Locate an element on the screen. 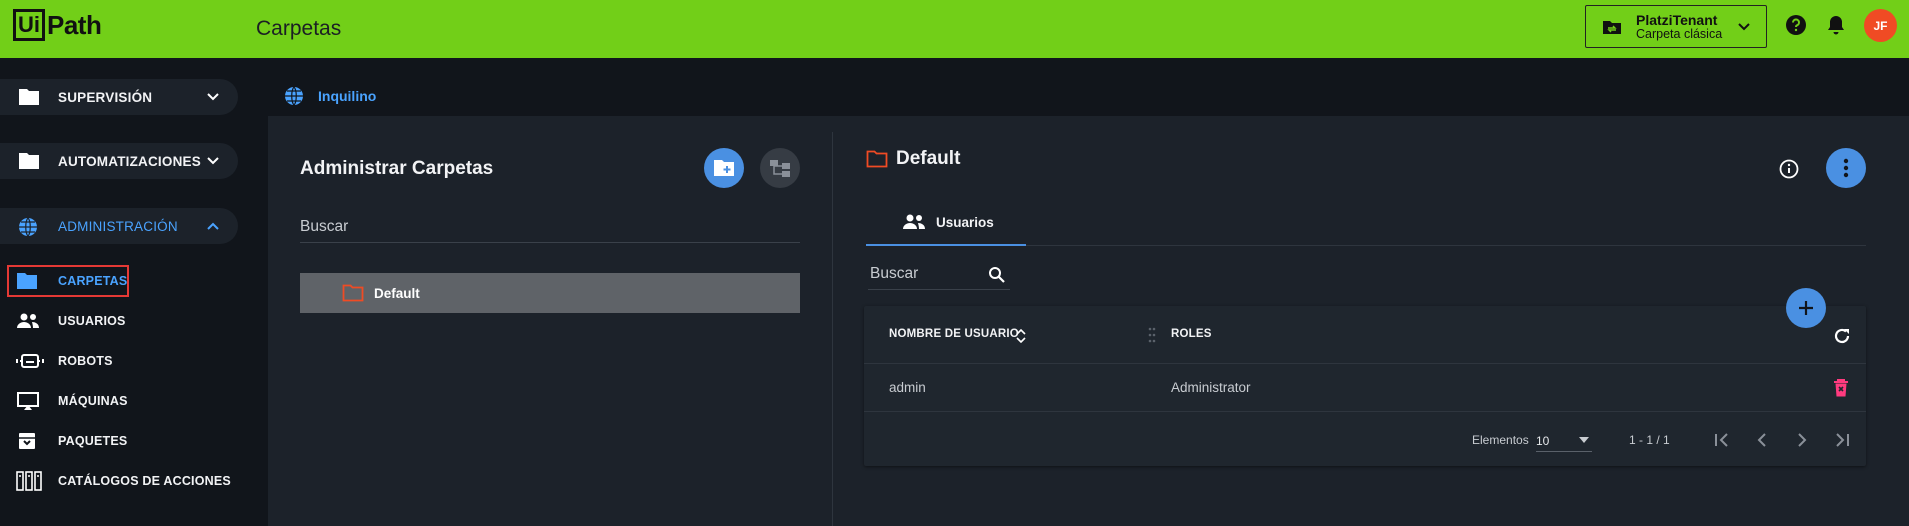 The height and width of the screenshot is (526, 1909). prev-page-icon is located at coordinates (1762, 440).